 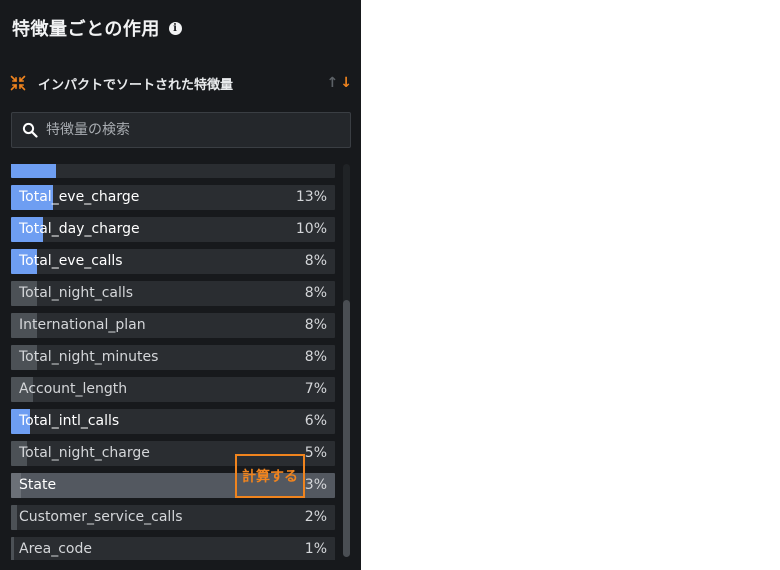 I want to click on panel-title-row: 特徴量ごとの作用 i, so click(x=97, y=28).